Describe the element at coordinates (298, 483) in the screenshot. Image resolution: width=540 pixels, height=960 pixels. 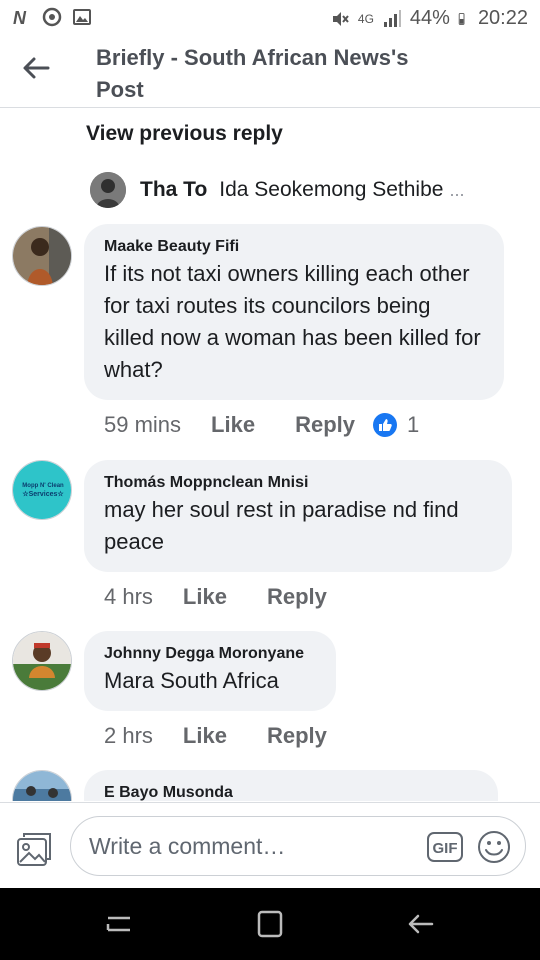
I see `comment-author-name: Thomás Moppnclean Mnisi` at that location.